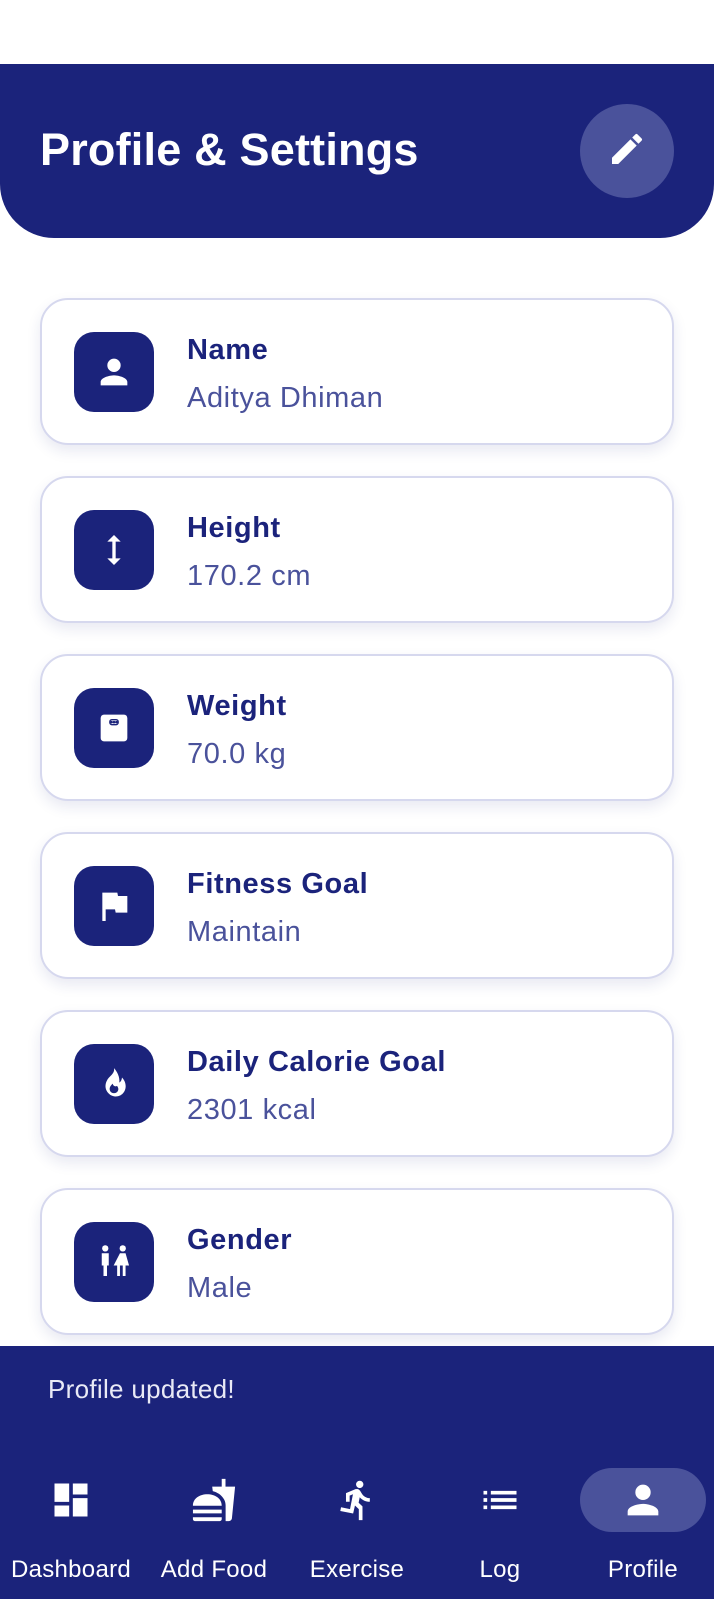  I want to click on flame-icon, so click(114, 1084).